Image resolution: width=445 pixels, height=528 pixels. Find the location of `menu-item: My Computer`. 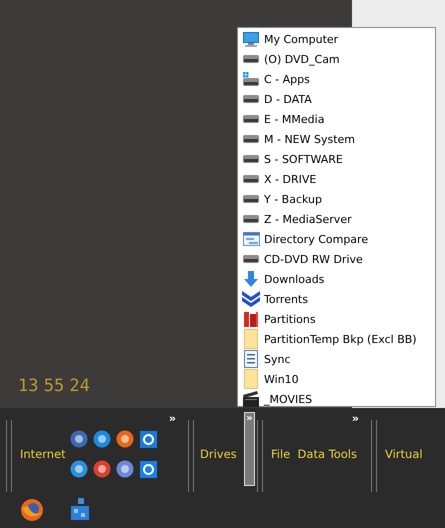

menu-item: My Computer is located at coordinates (336, 39).